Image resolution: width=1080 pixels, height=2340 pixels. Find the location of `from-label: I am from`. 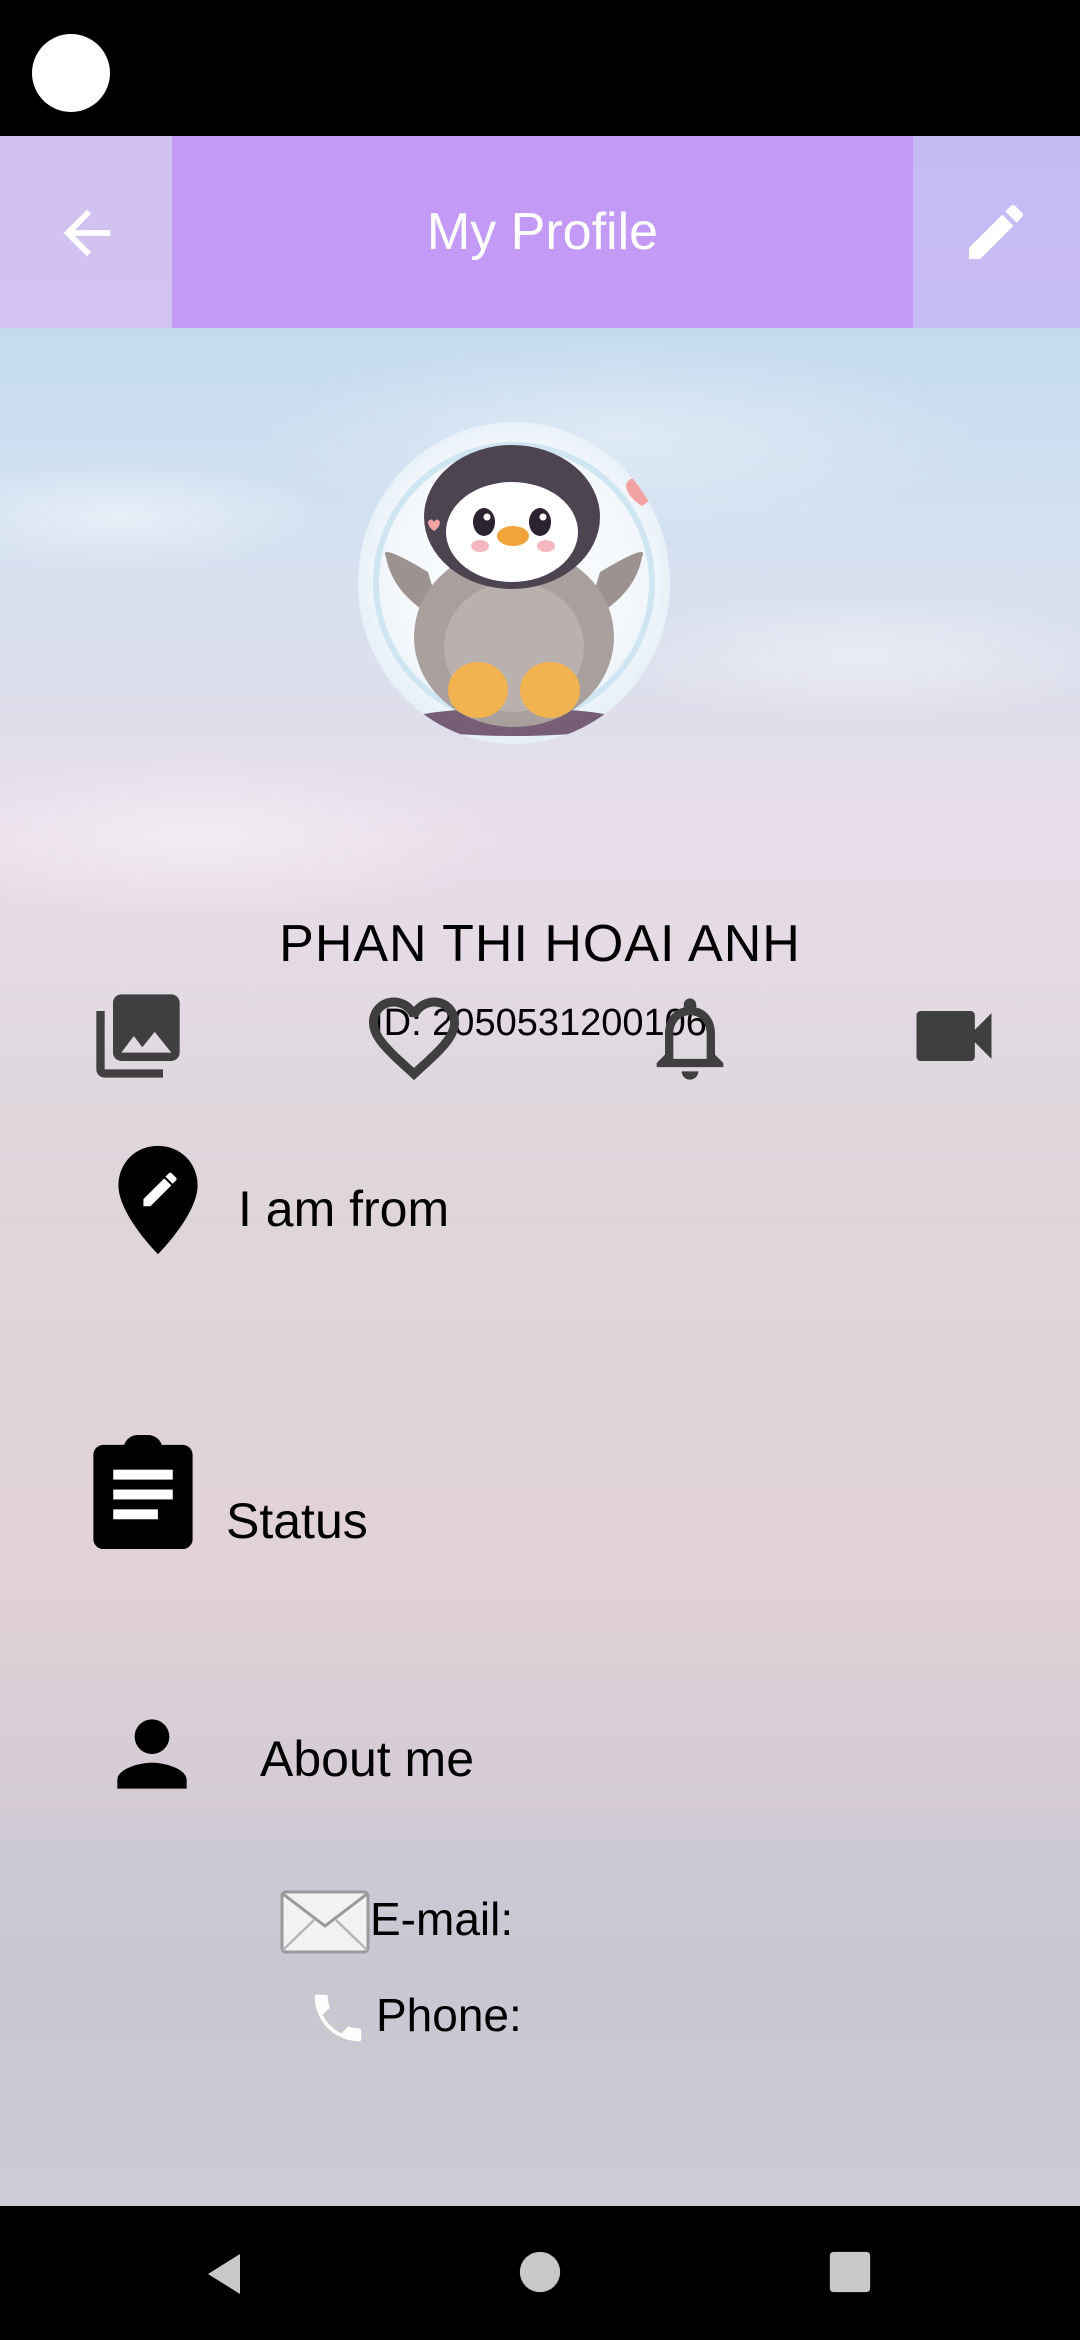

from-label: I am from is located at coordinates (344, 1209).